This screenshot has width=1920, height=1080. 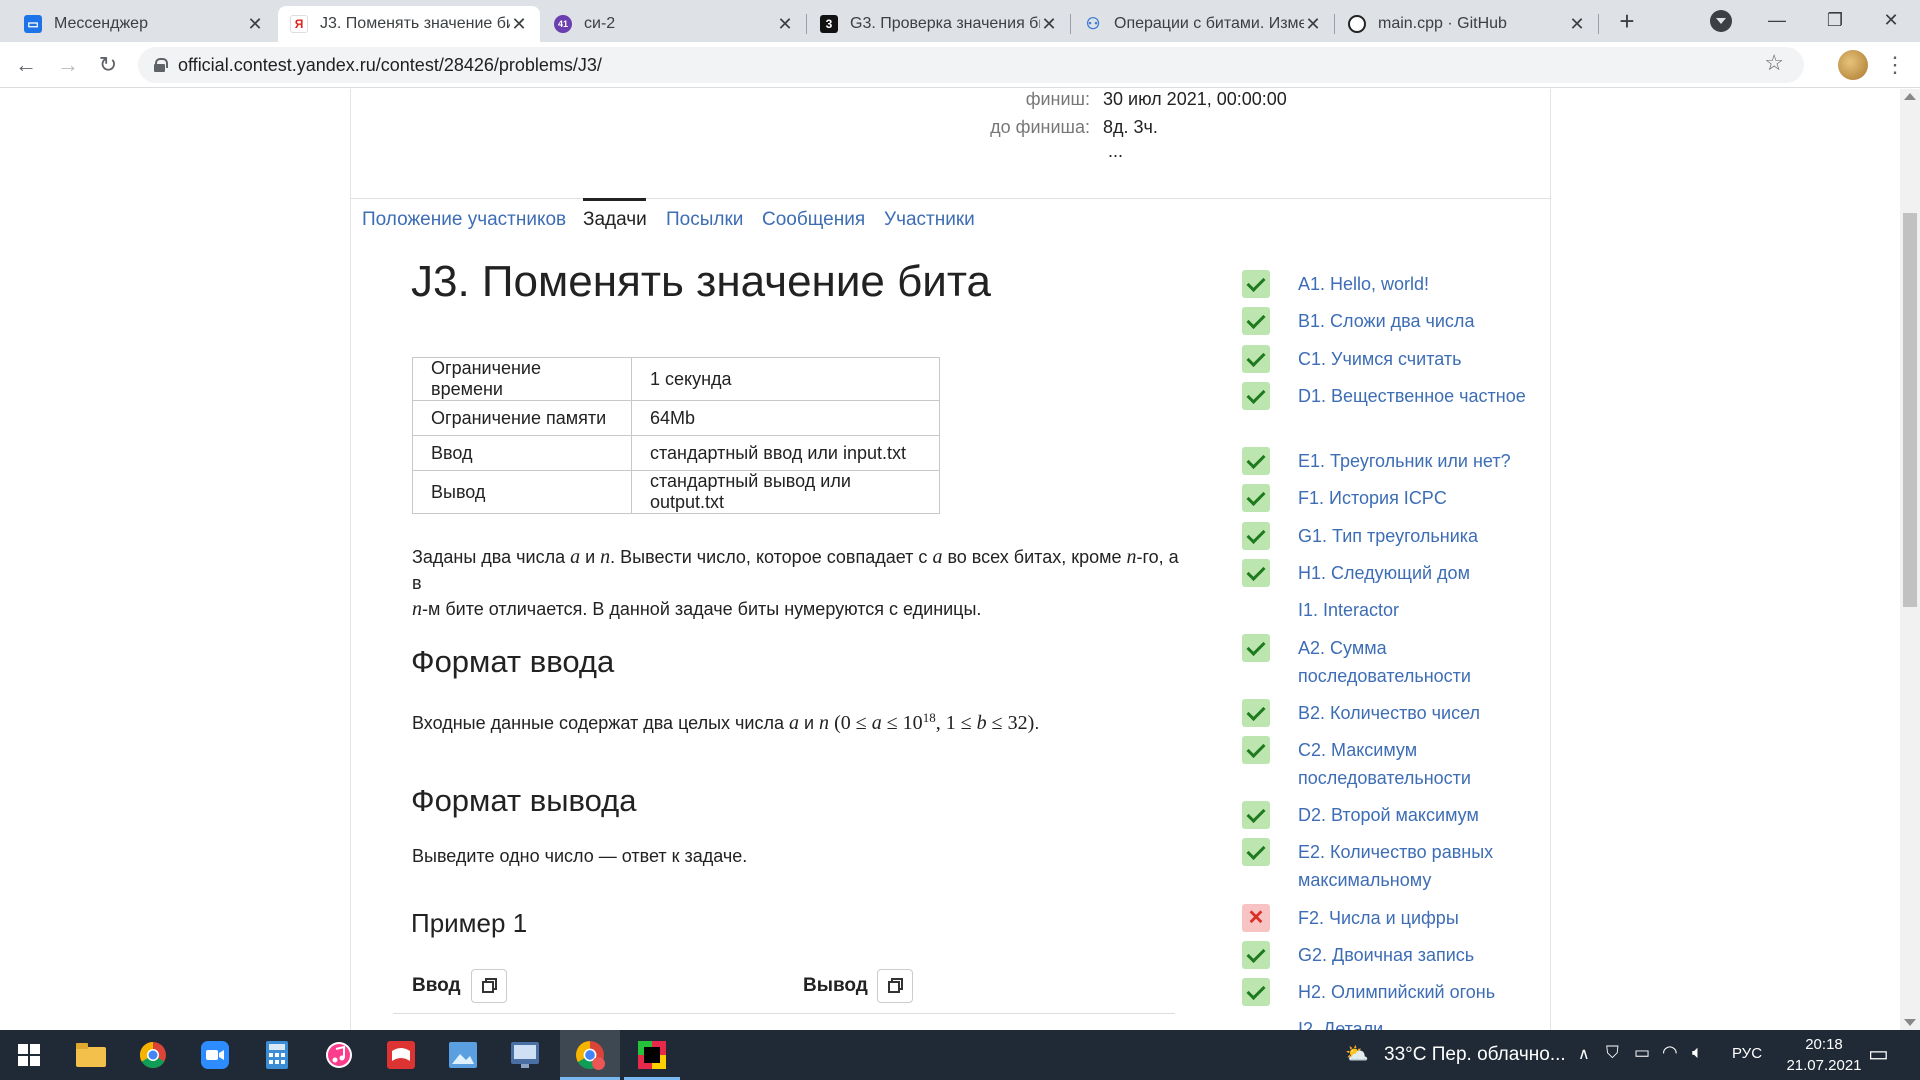 What do you see at coordinates (26, 65) in the screenshot?
I see `back-arrow-icon: ←` at bounding box center [26, 65].